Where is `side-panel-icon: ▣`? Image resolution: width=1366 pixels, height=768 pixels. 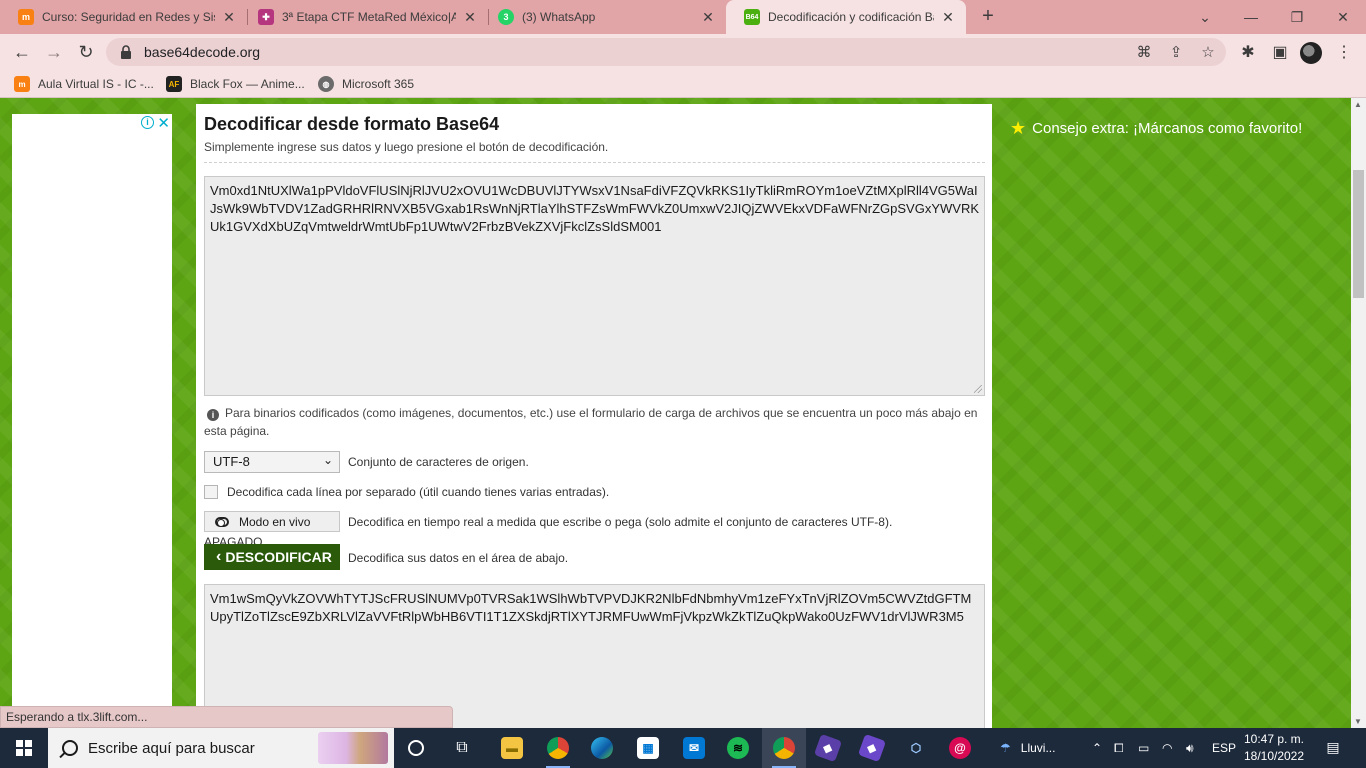
side-panel-icon: ▣ is located at coordinates (1280, 52).